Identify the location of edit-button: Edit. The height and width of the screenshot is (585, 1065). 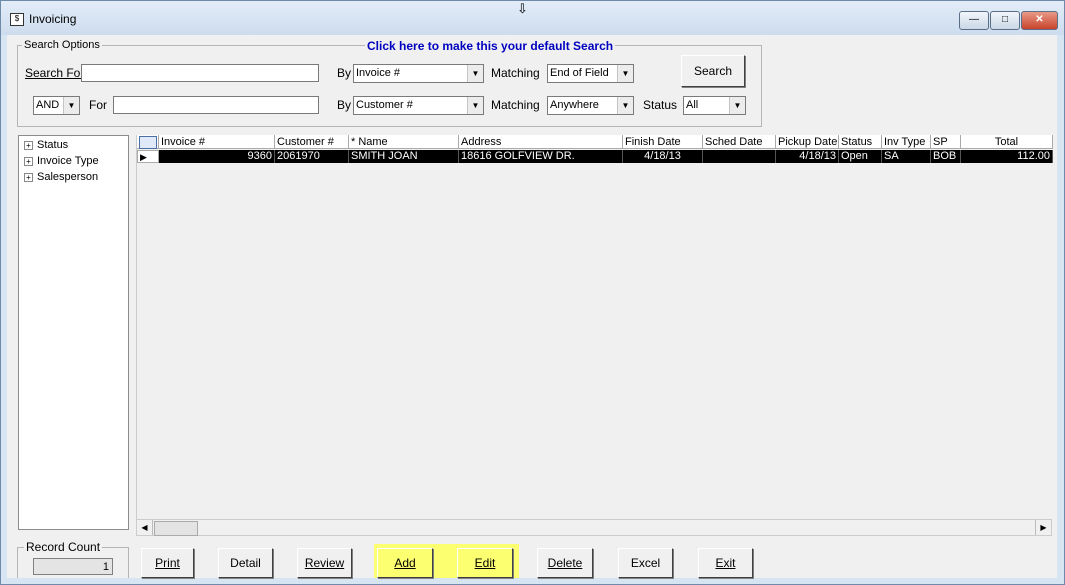
(485, 563).